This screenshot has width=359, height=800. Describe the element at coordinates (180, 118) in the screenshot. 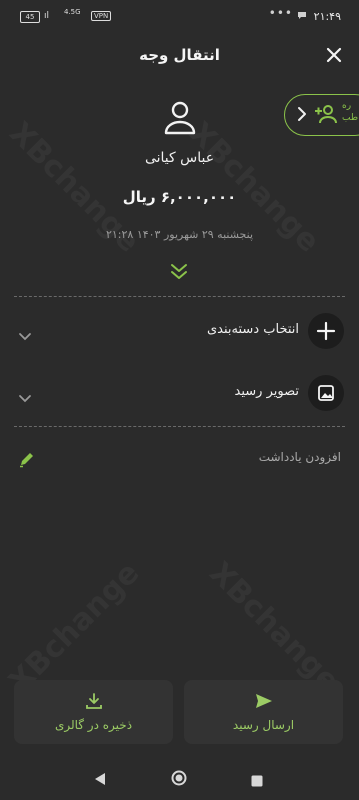

I see `person-icon` at that location.